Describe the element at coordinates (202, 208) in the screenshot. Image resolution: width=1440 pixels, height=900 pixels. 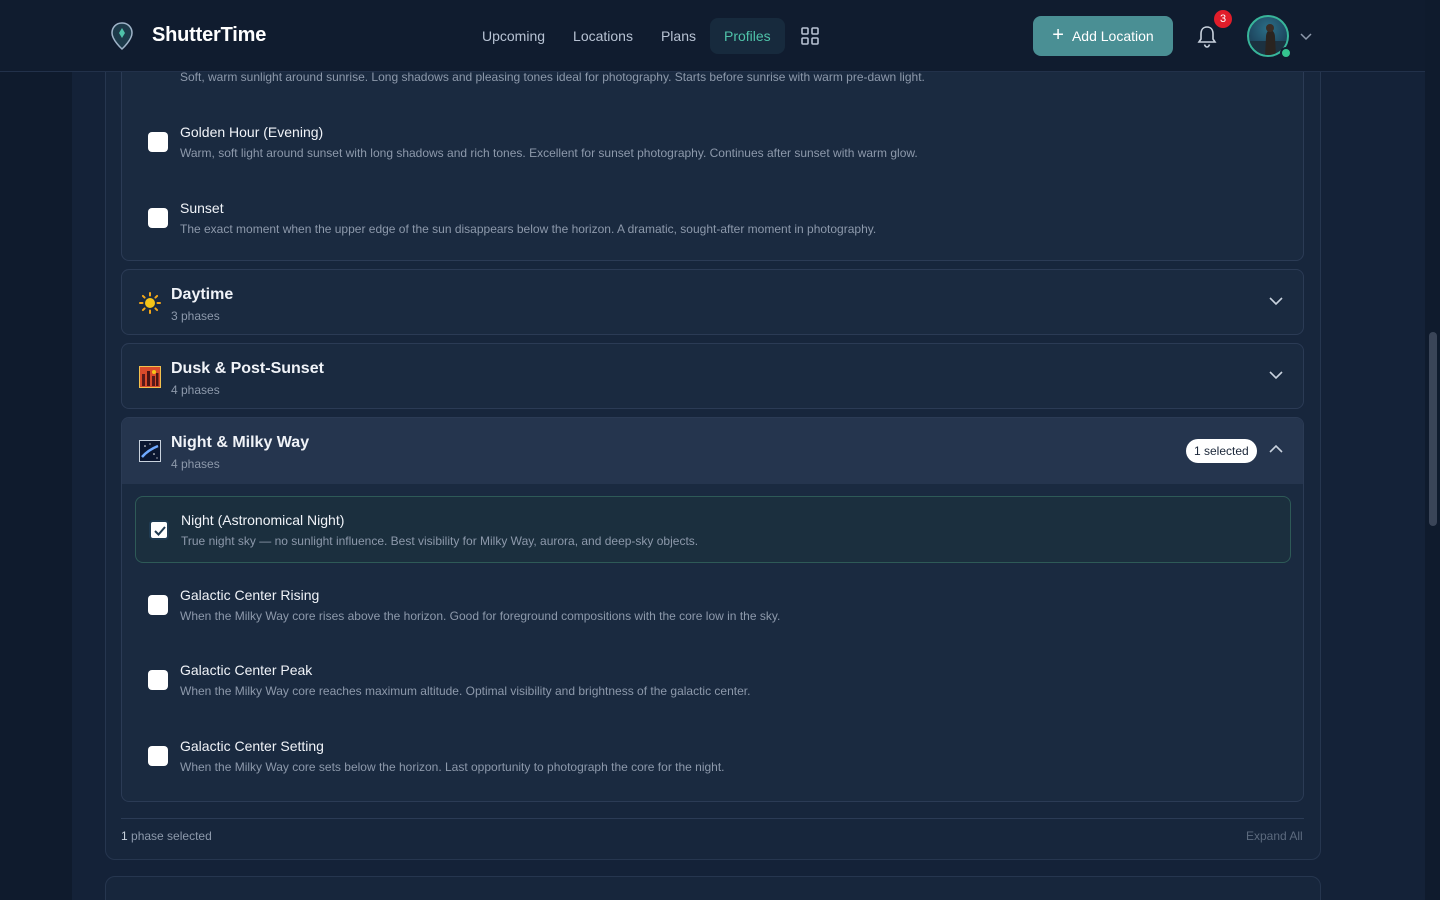
I see `phase-title: Sunset` at that location.